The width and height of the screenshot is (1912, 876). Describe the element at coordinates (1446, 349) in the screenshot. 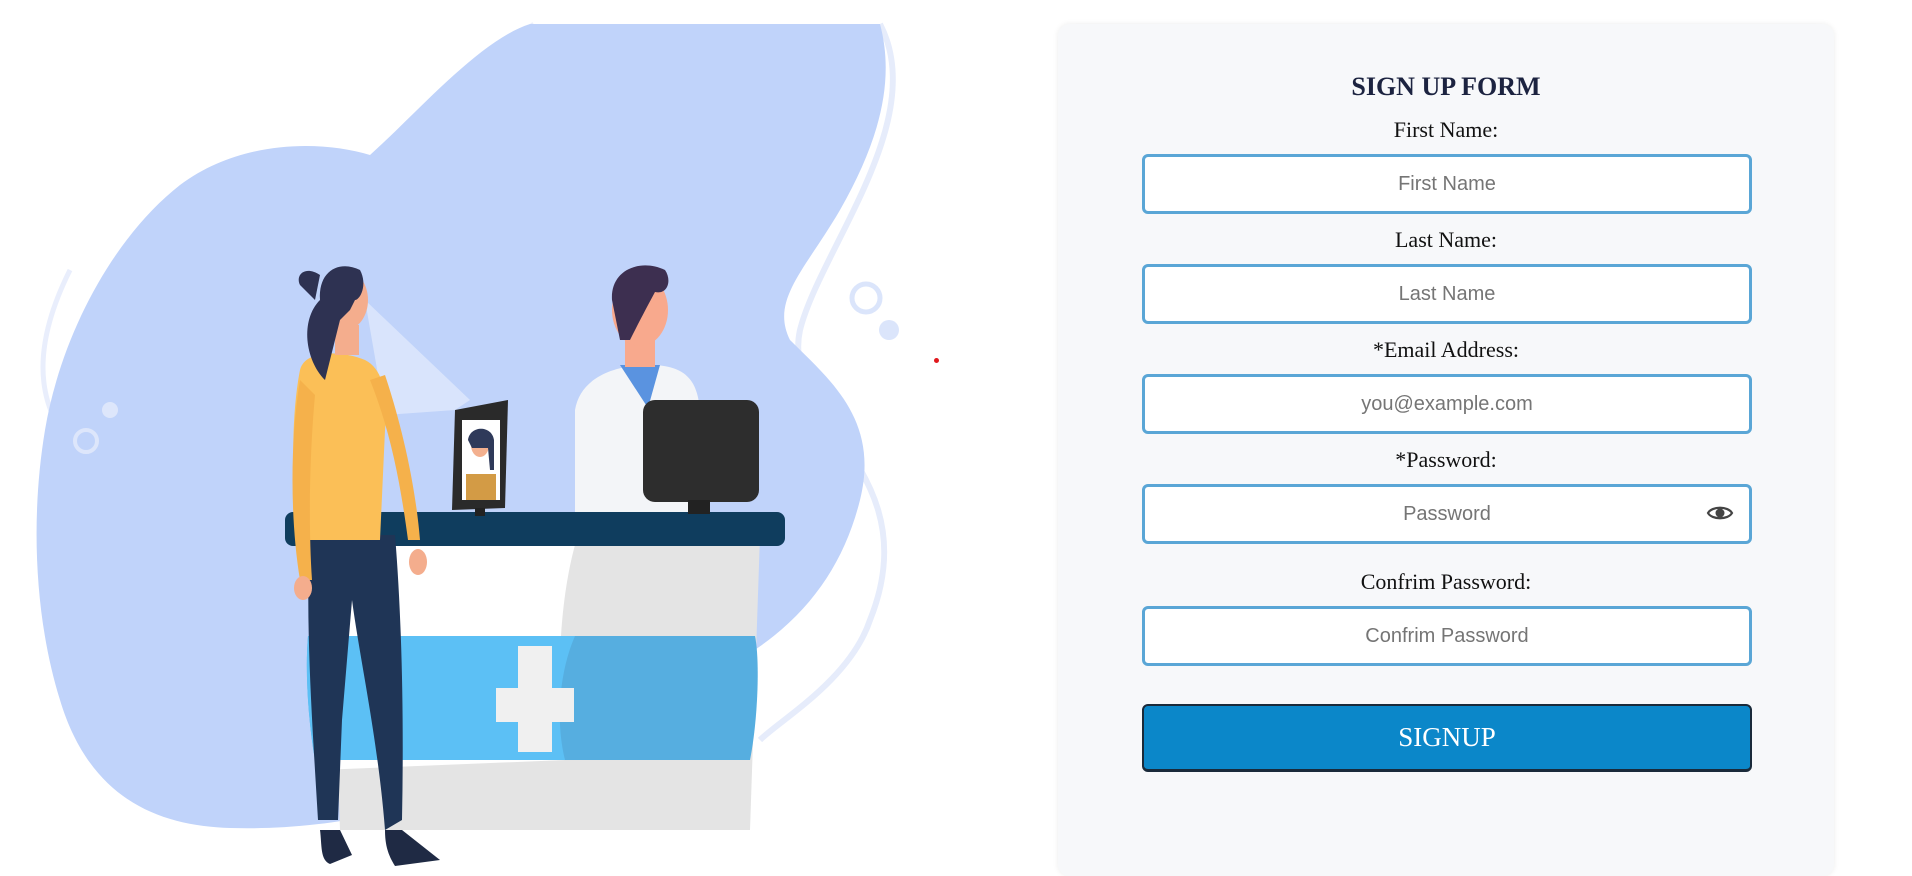

I see `email-label: *Email Address:` at that location.